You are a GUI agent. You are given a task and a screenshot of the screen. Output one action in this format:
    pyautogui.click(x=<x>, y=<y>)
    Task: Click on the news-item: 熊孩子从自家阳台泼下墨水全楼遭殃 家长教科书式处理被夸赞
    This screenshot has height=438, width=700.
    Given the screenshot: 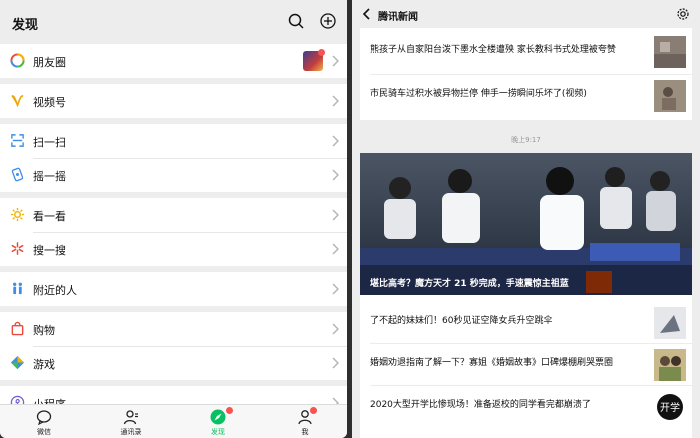 What is the action you would take?
    pyautogui.click(x=526, y=52)
    